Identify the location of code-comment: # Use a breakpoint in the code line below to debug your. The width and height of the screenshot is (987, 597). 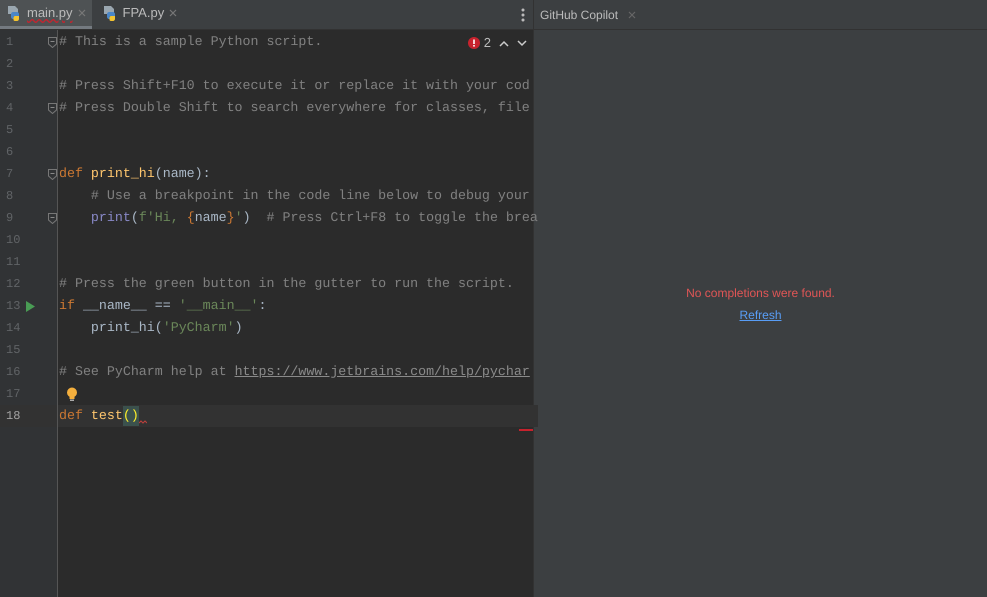
(310, 196).